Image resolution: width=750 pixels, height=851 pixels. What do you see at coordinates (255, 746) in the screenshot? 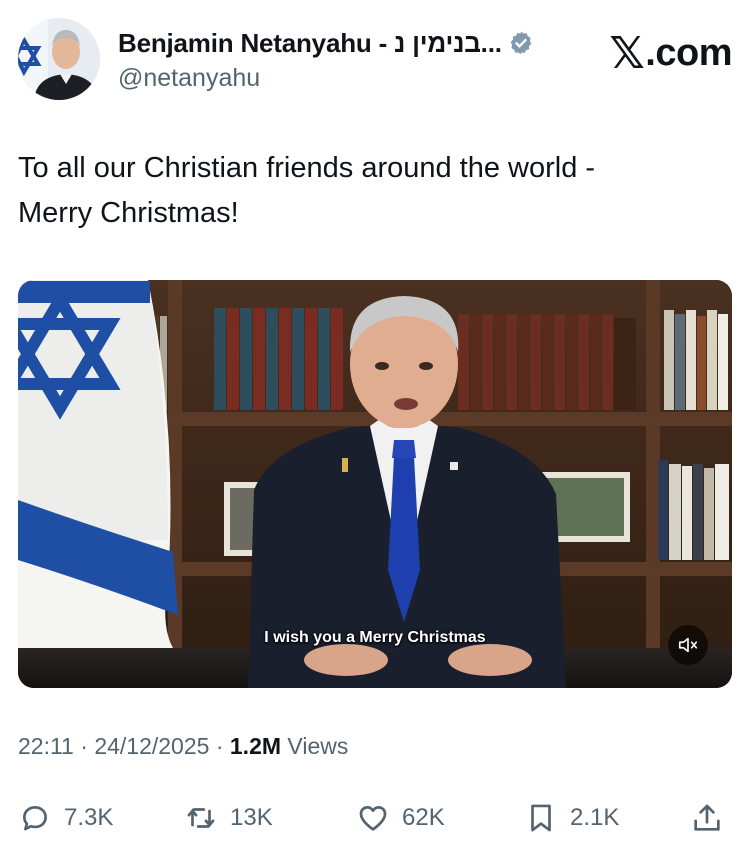
I see `views-count: 1.2M` at bounding box center [255, 746].